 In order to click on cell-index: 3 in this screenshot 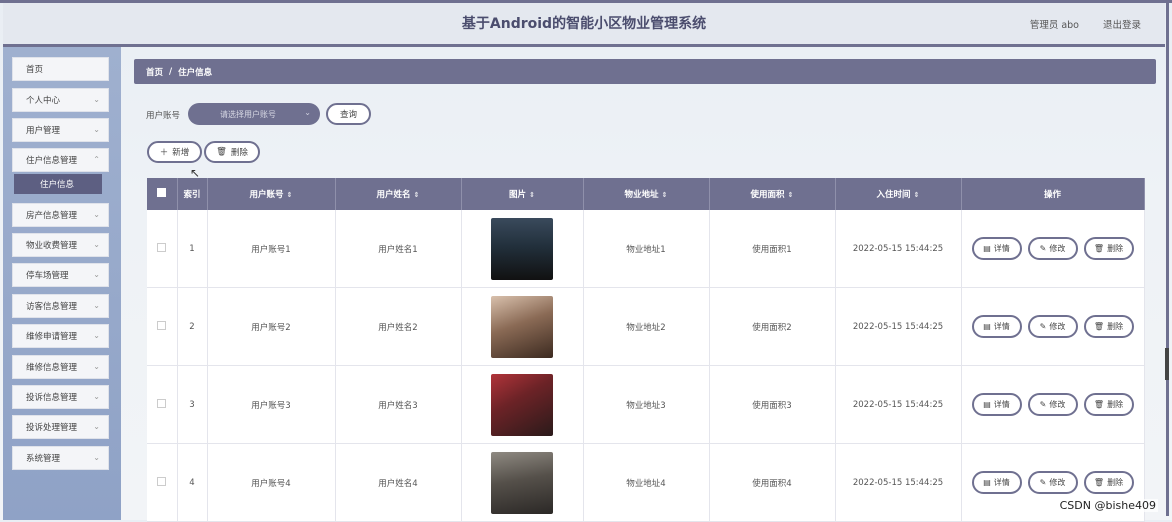, I will do `click(192, 404)`.